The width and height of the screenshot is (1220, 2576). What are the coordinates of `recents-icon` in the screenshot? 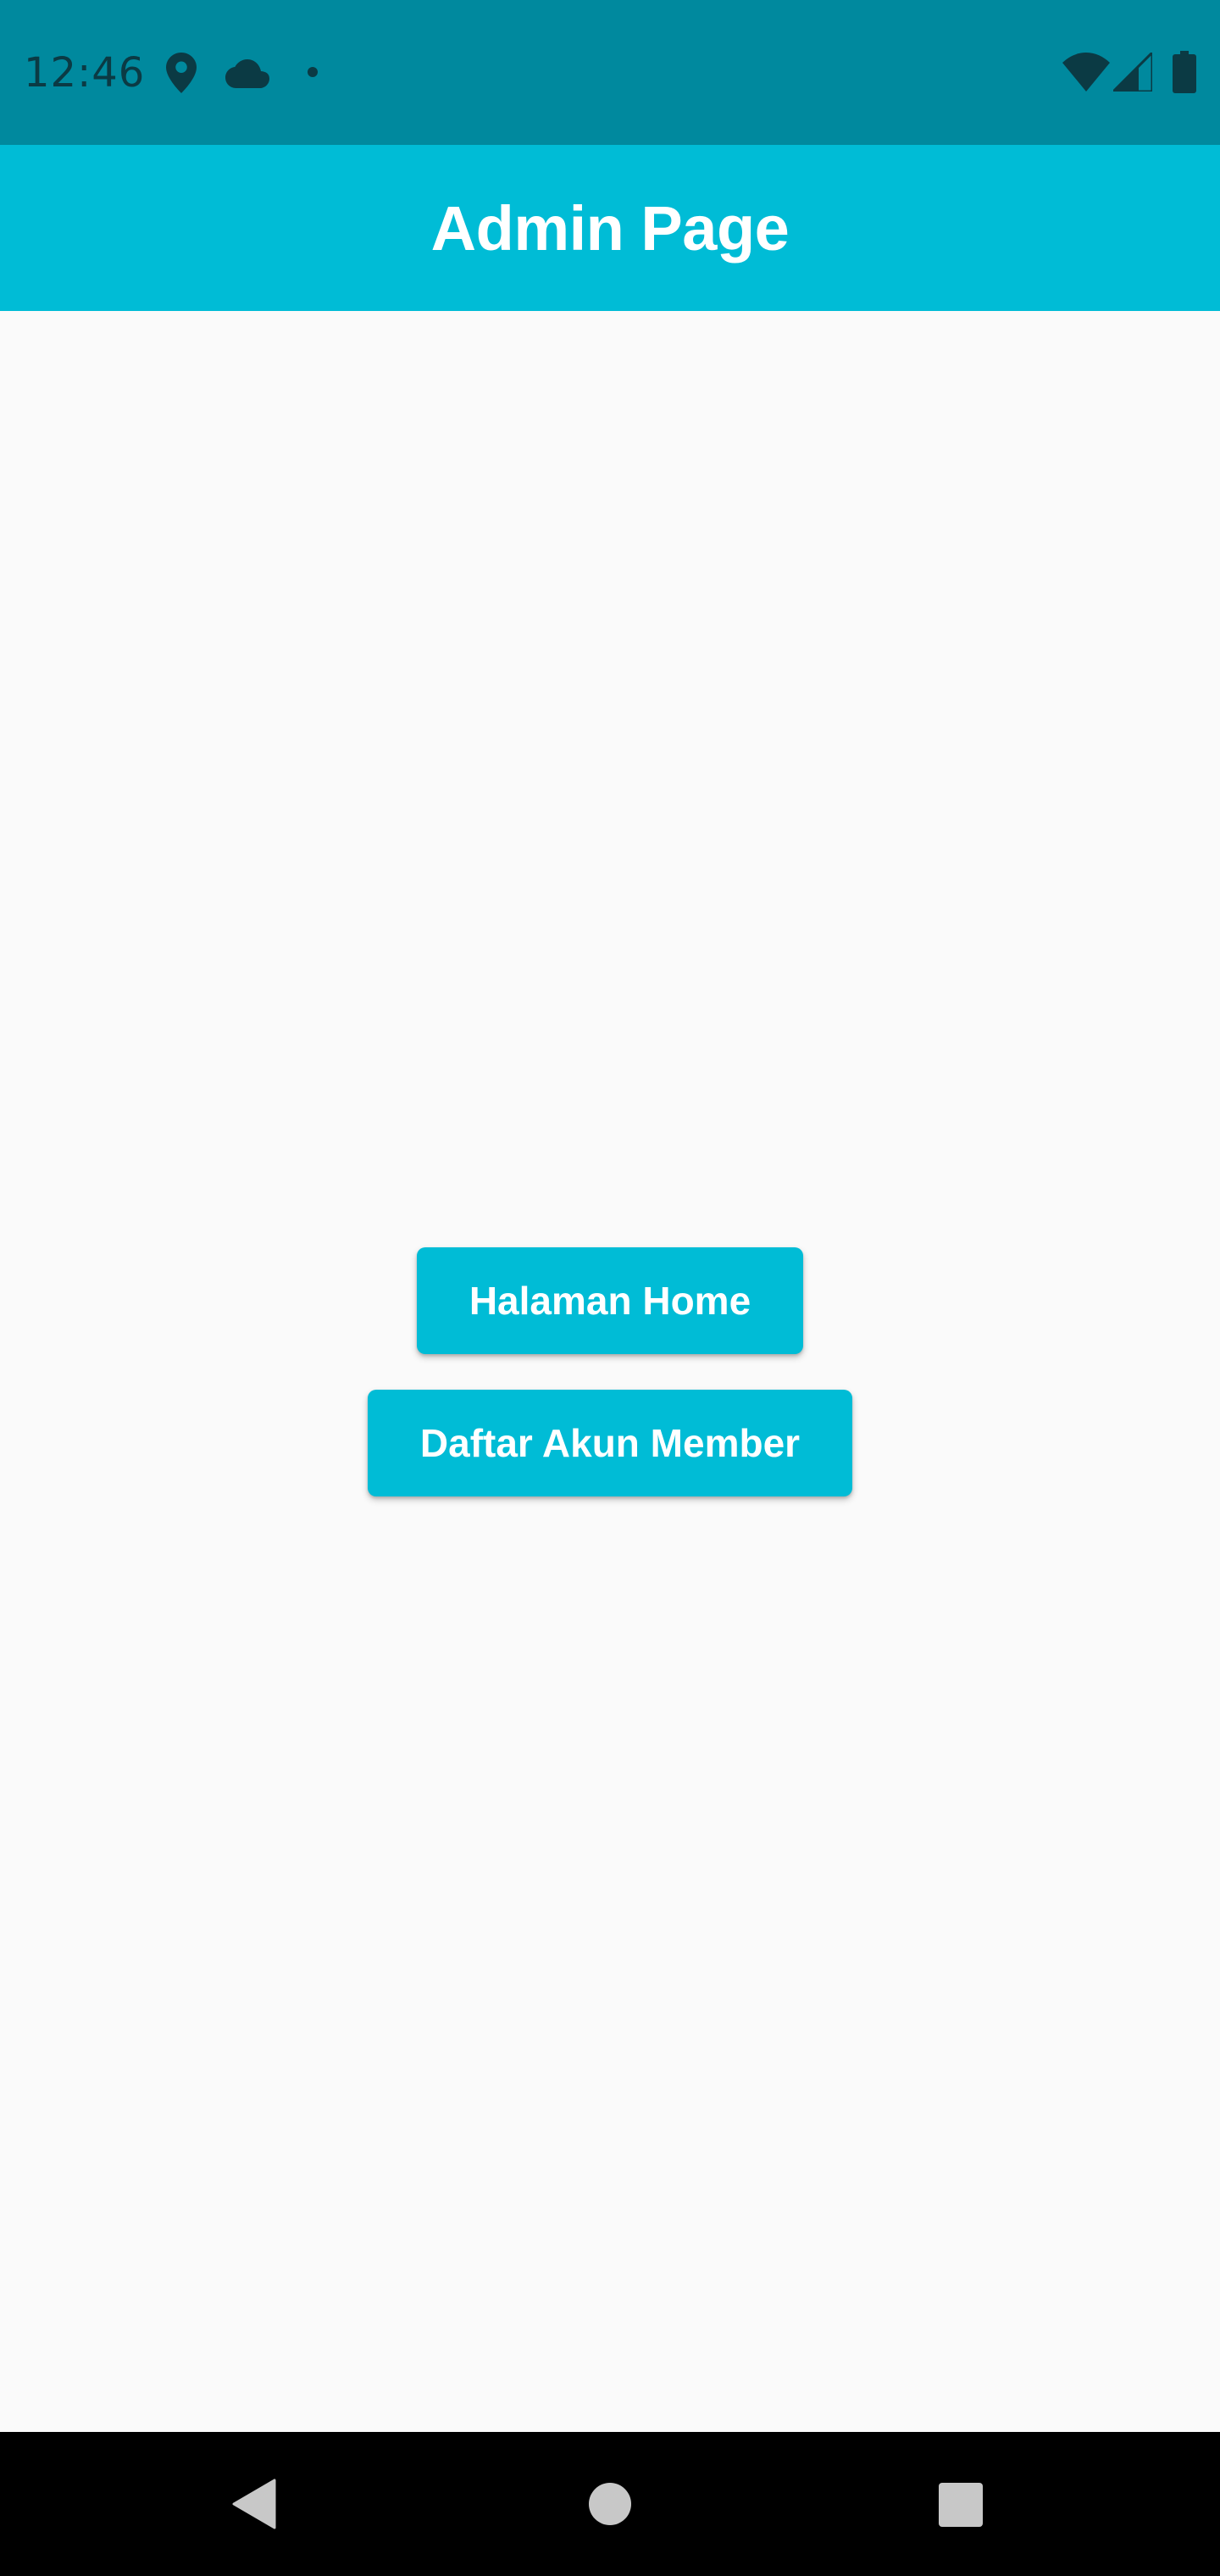 It's located at (961, 2505).